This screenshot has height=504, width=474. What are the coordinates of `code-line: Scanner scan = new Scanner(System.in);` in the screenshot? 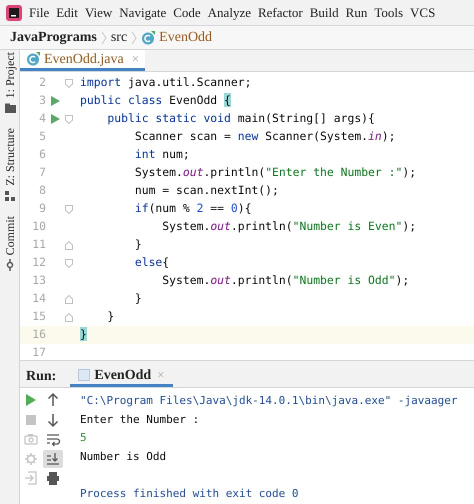 It's located at (265, 136).